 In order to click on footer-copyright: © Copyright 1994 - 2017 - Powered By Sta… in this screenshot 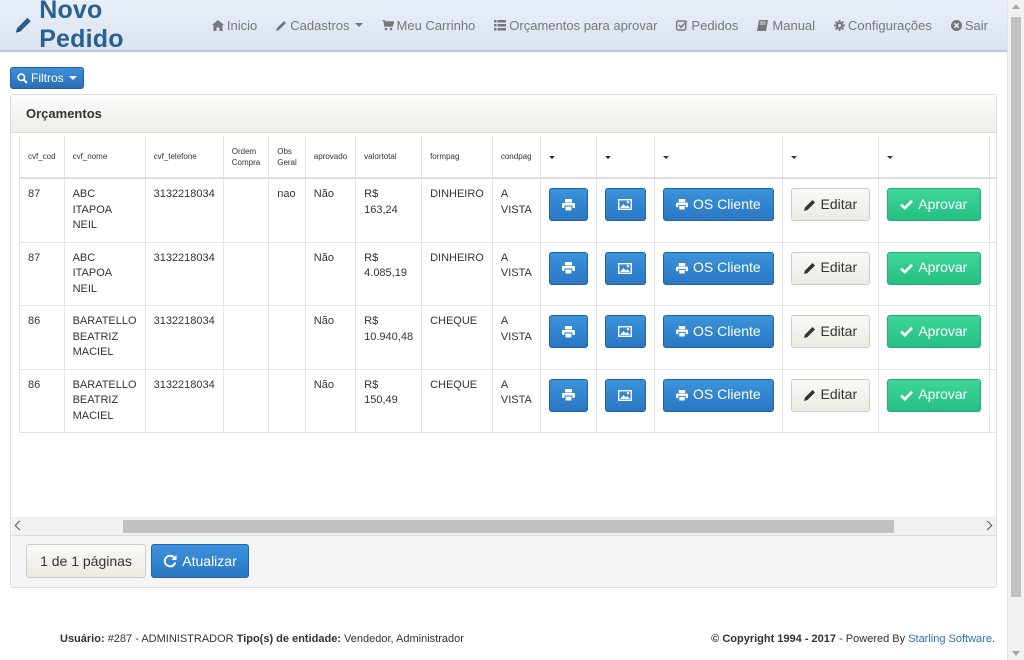, I will do `click(853, 639)`.